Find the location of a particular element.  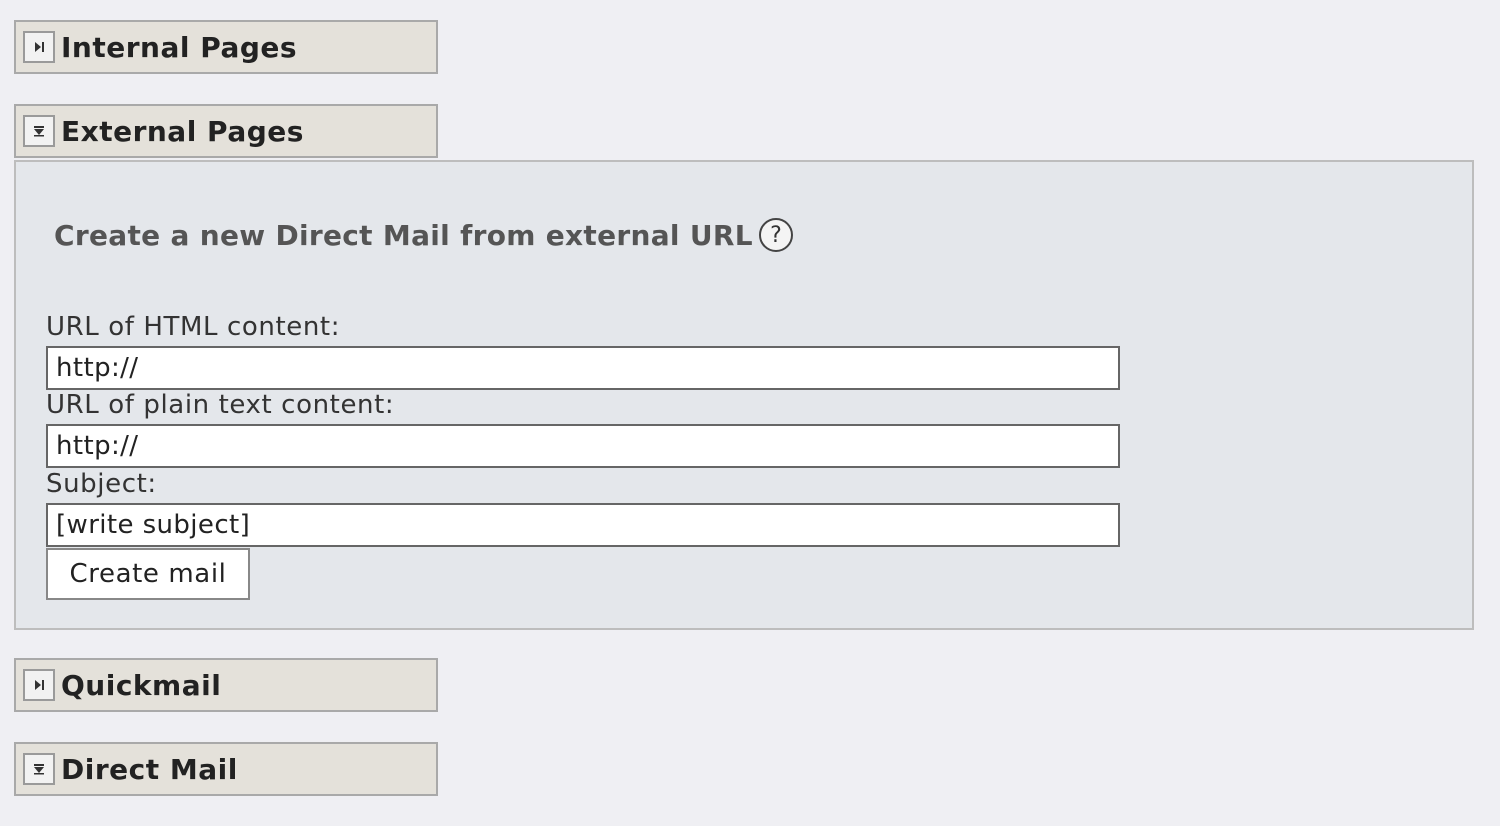

section-title: External Pages is located at coordinates (182, 131).